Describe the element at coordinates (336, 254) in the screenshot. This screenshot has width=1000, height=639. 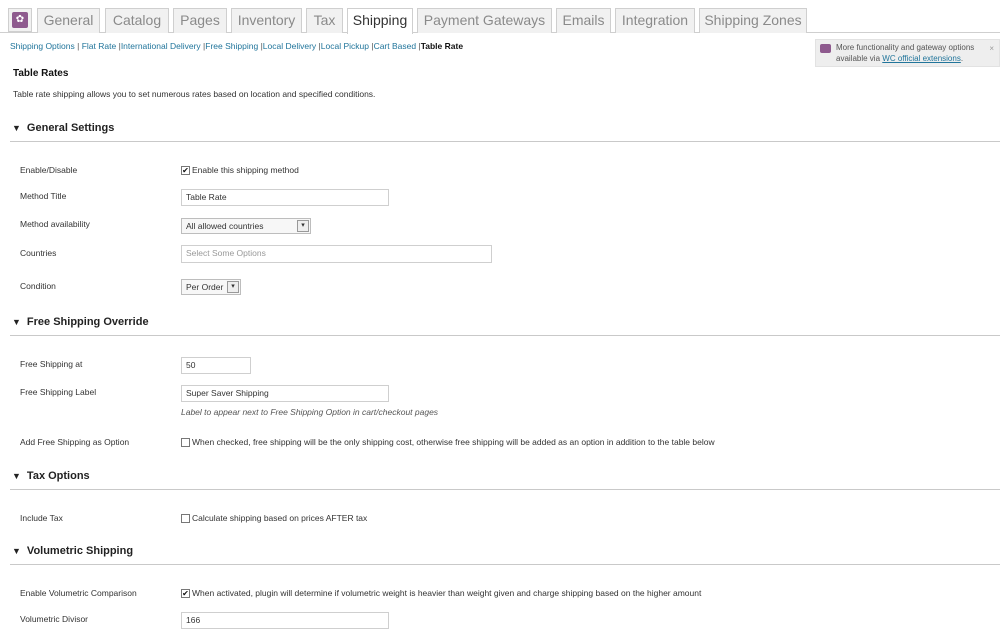
I see `countries-multiselect: Select Some Options` at that location.